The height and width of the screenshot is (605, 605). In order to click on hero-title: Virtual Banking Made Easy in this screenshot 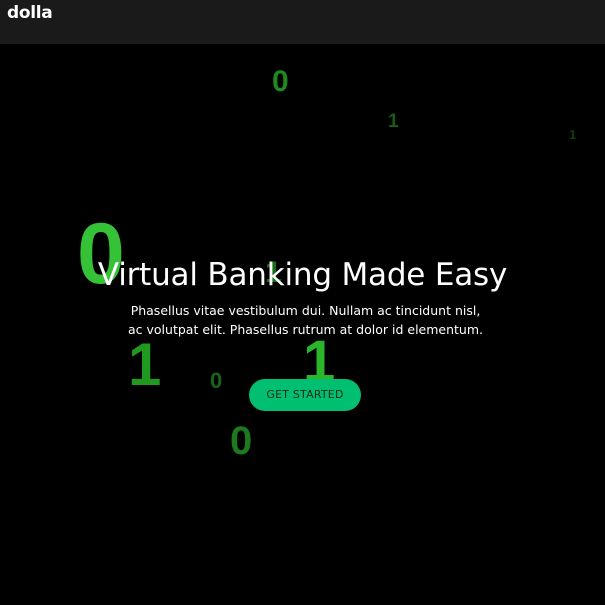, I will do `click(302, 275)`.